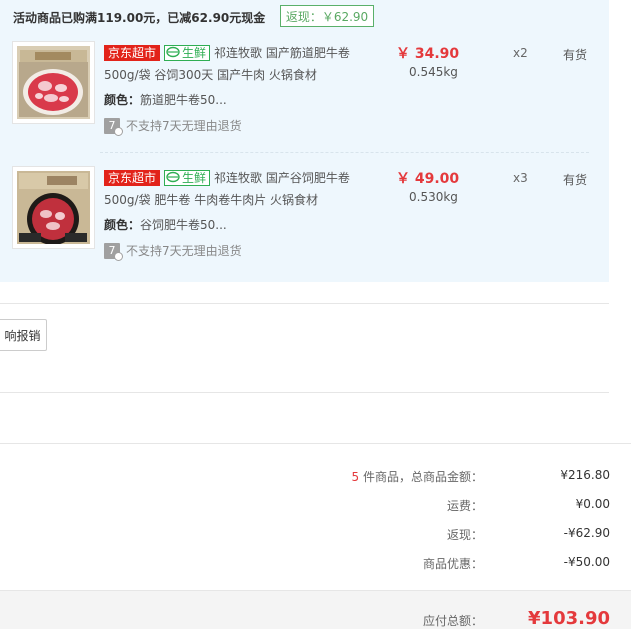  Describe the element at coordinates (315, 609) in the screenshot. I see `payable-total-bar: 应付总额： ¥103.90` at that location.